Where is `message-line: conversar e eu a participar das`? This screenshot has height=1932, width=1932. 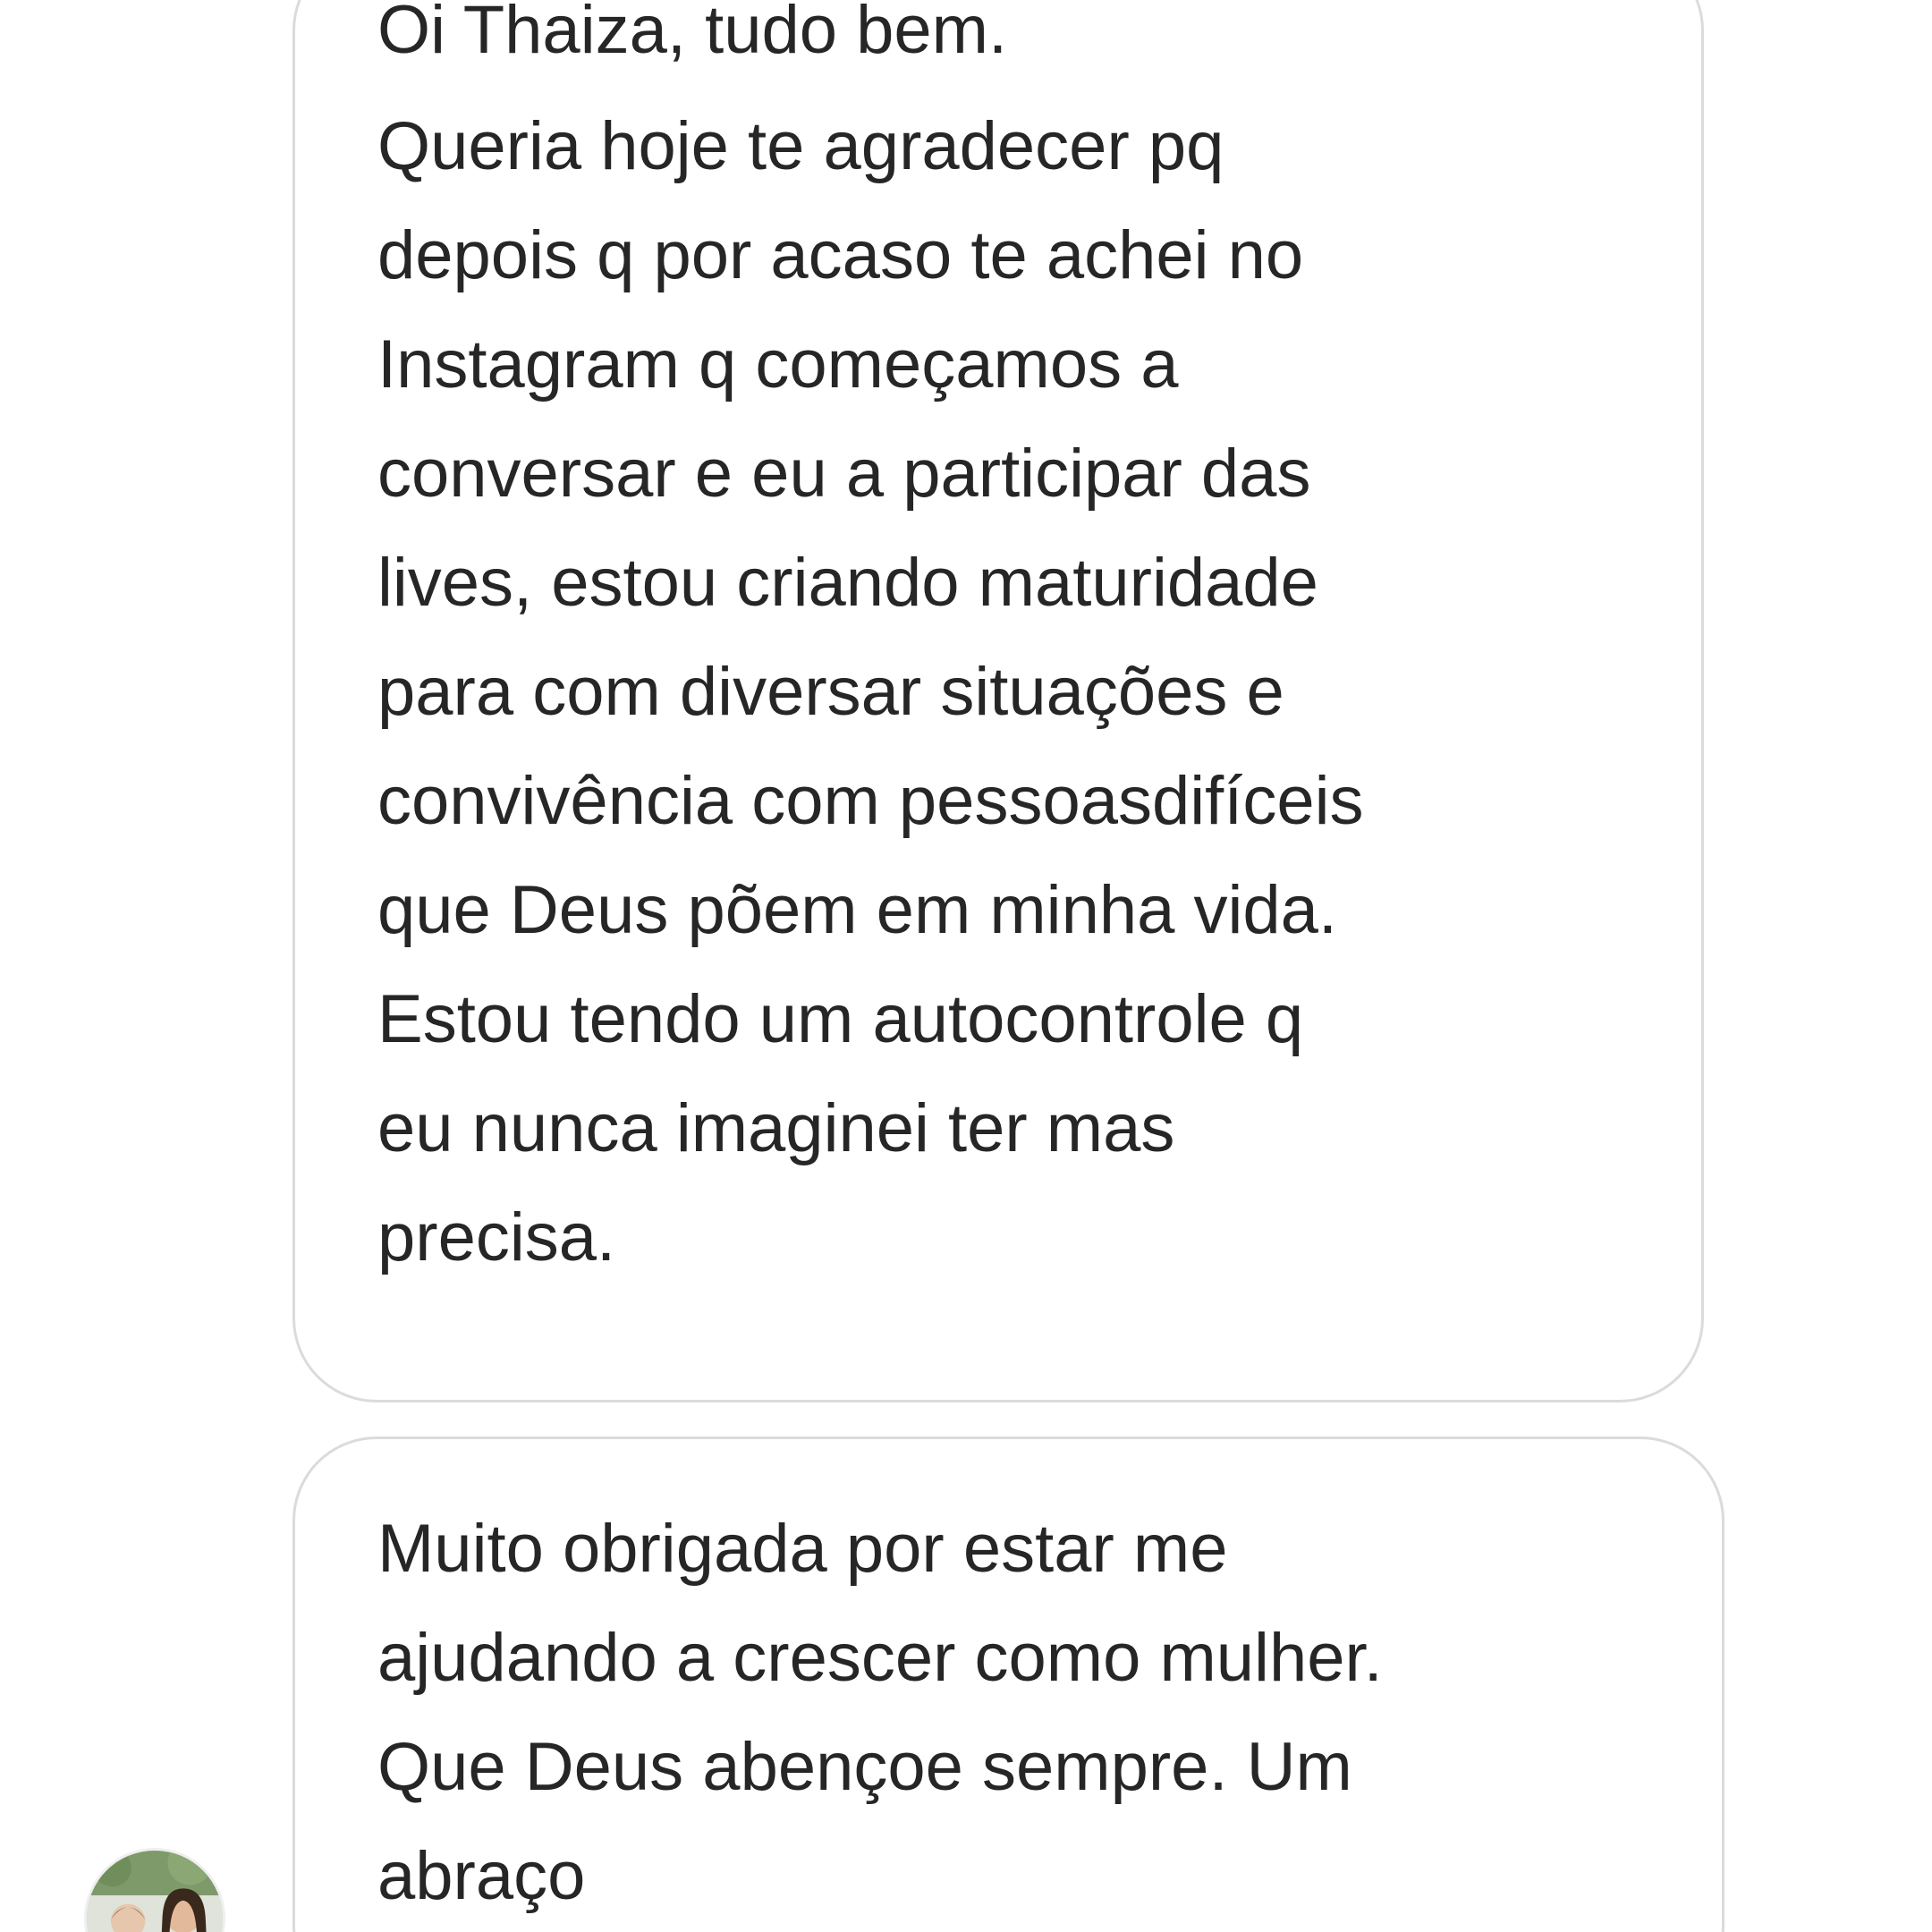
message-line: conversar e eu a participar das is located at coordinates (844, 474).